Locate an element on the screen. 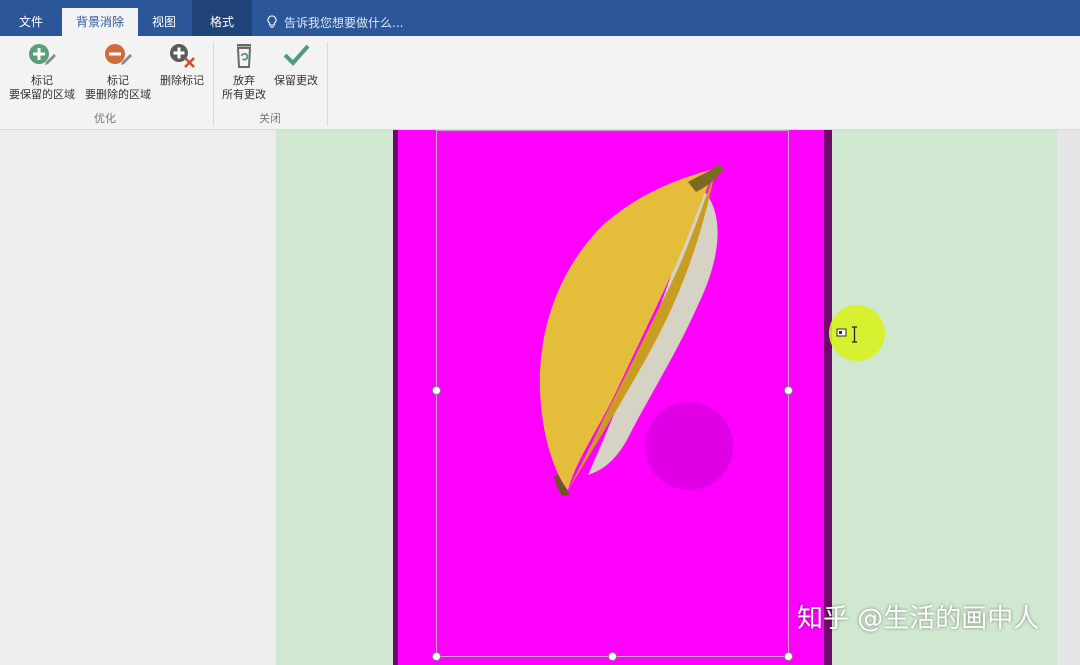  mark-keep-line1: 标记 is located at coordinates (42, 80).